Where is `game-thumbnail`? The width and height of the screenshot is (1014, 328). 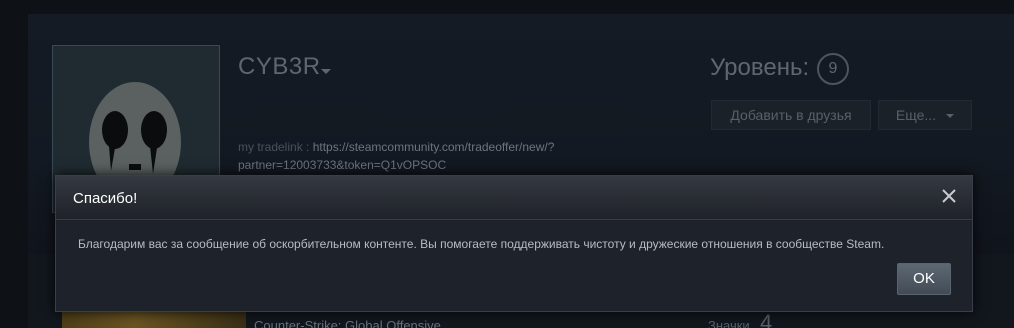 game-thumbnail is located at coordinates (154, 320).